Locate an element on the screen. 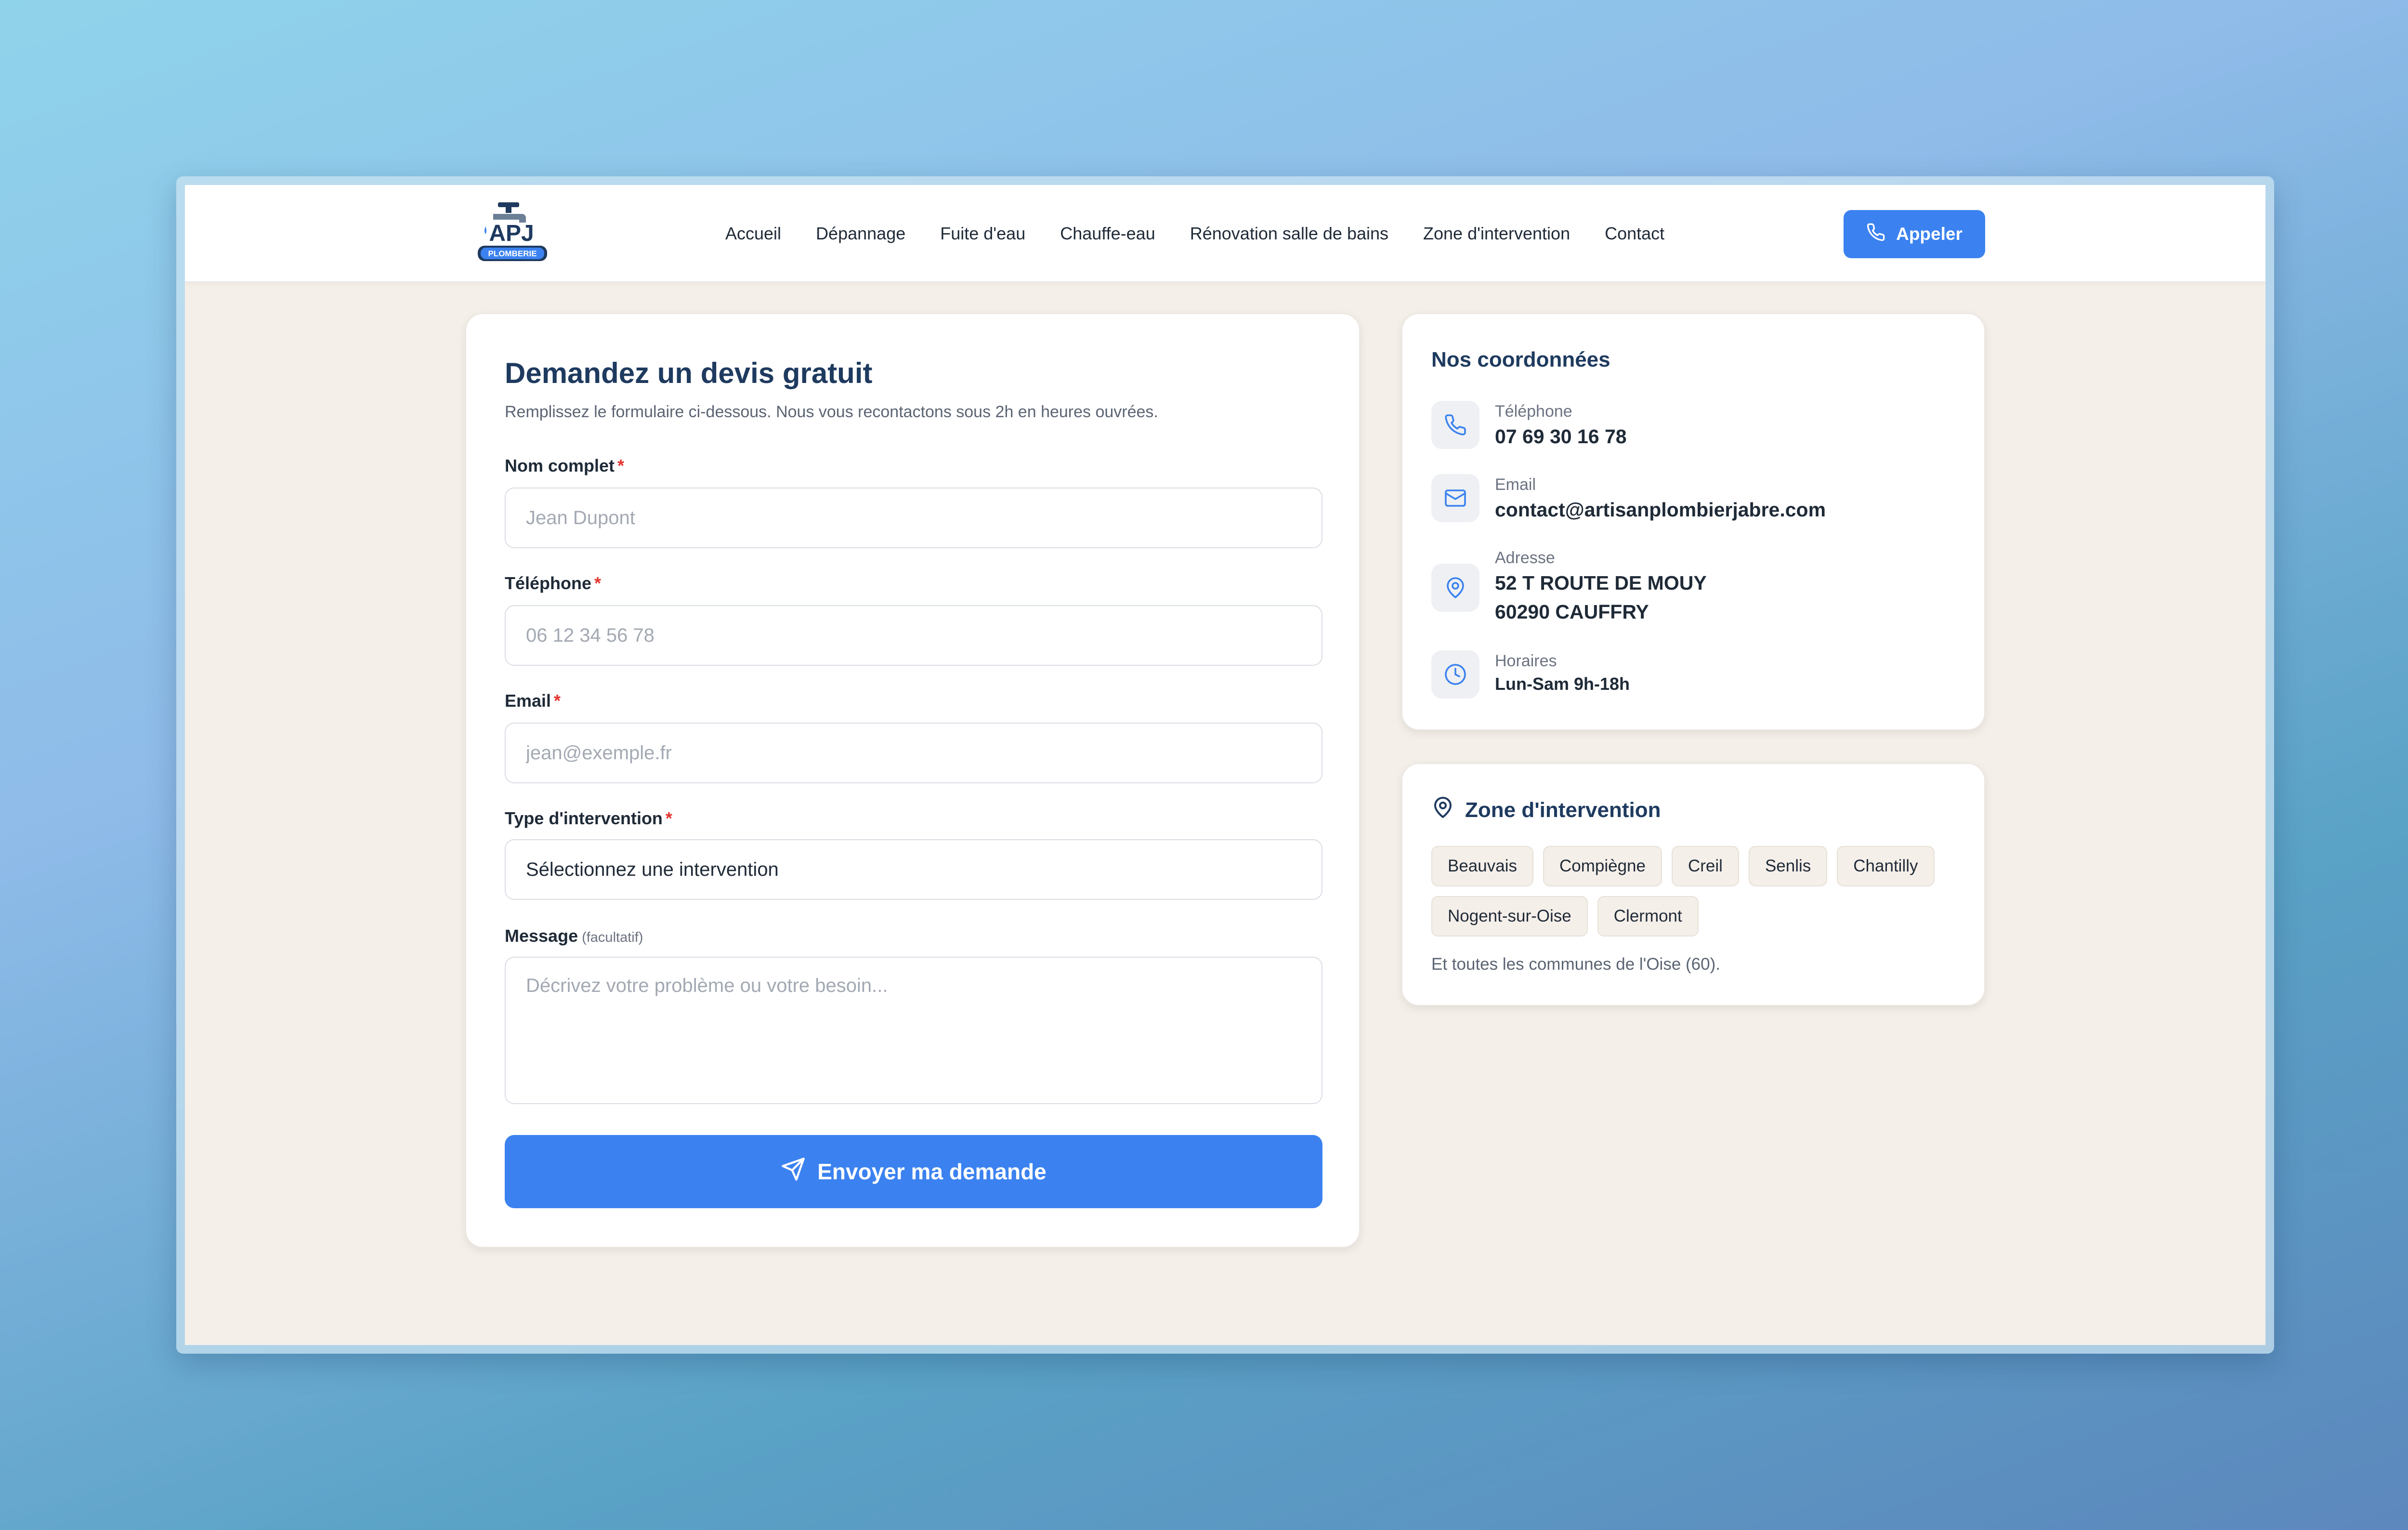 Image resolution: width=2408 pixels, height=1530 pixels. email-input is located at coordinates (913, 753).